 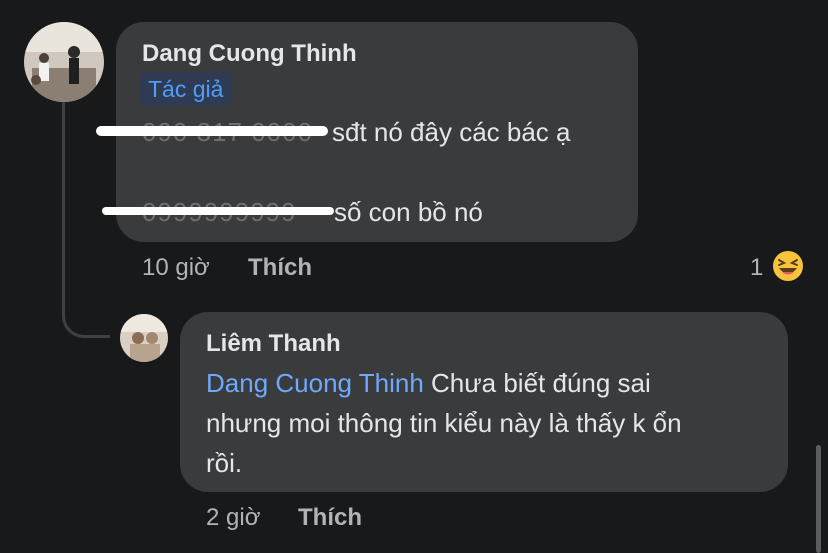 I want to click on reply-text-line-1-content: Chưa biết đúng sai, so click(x=537, y=383).